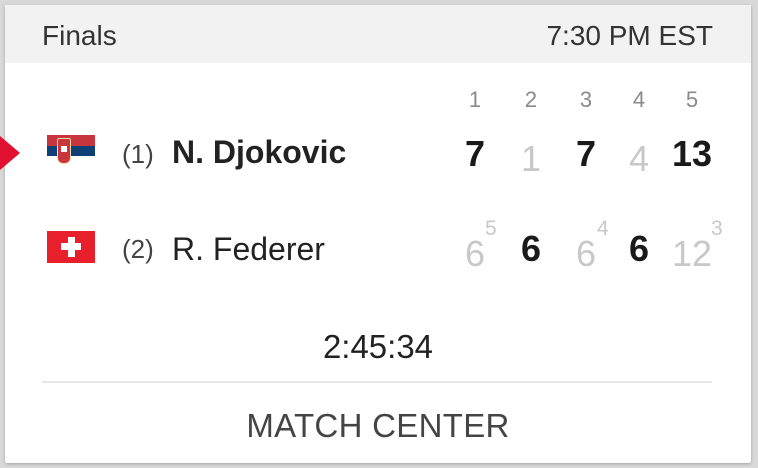 This screenshot has width=758, height=468. I want to click on match-duration: 2:45:34, so click(378, 346).